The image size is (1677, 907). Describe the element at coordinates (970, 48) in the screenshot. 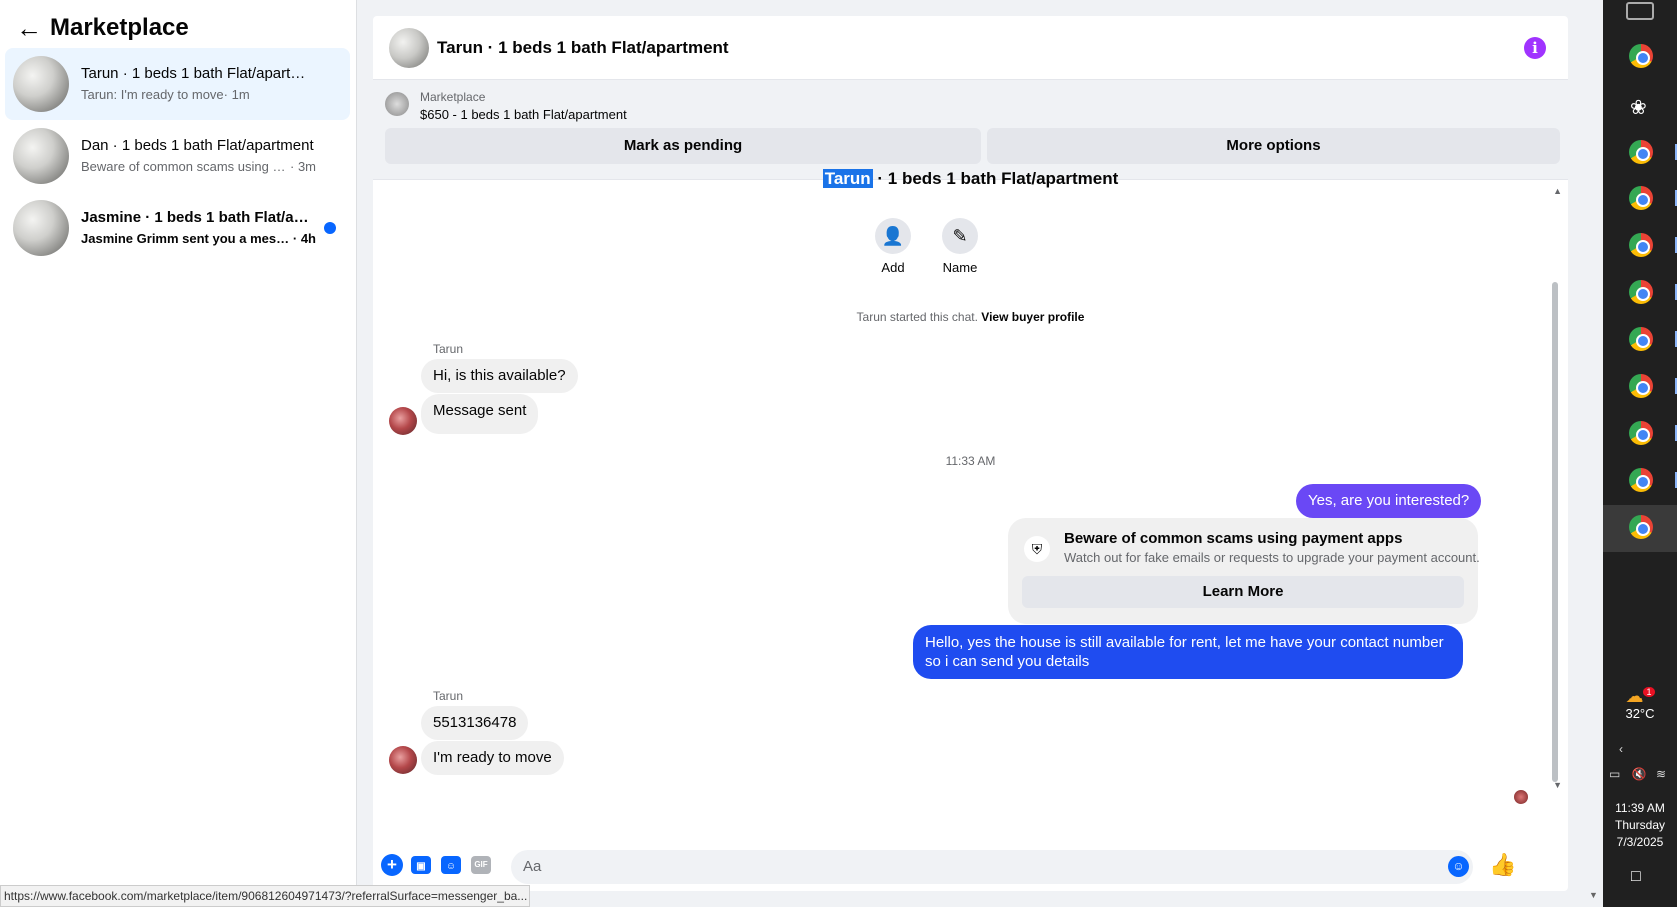

I see `chat-header: Tarun · 1 beds 1 bath Flat/apartment i` at that location.